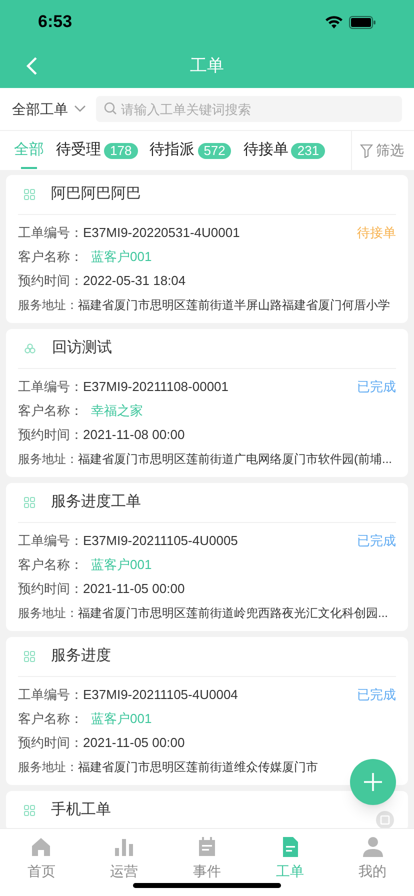 The image size is (414, 896). What do you see at coordinates (134, 281) in the screenshot?
I see `field-value: 2022-05-31 18:04` at bounding box center [134, 281].